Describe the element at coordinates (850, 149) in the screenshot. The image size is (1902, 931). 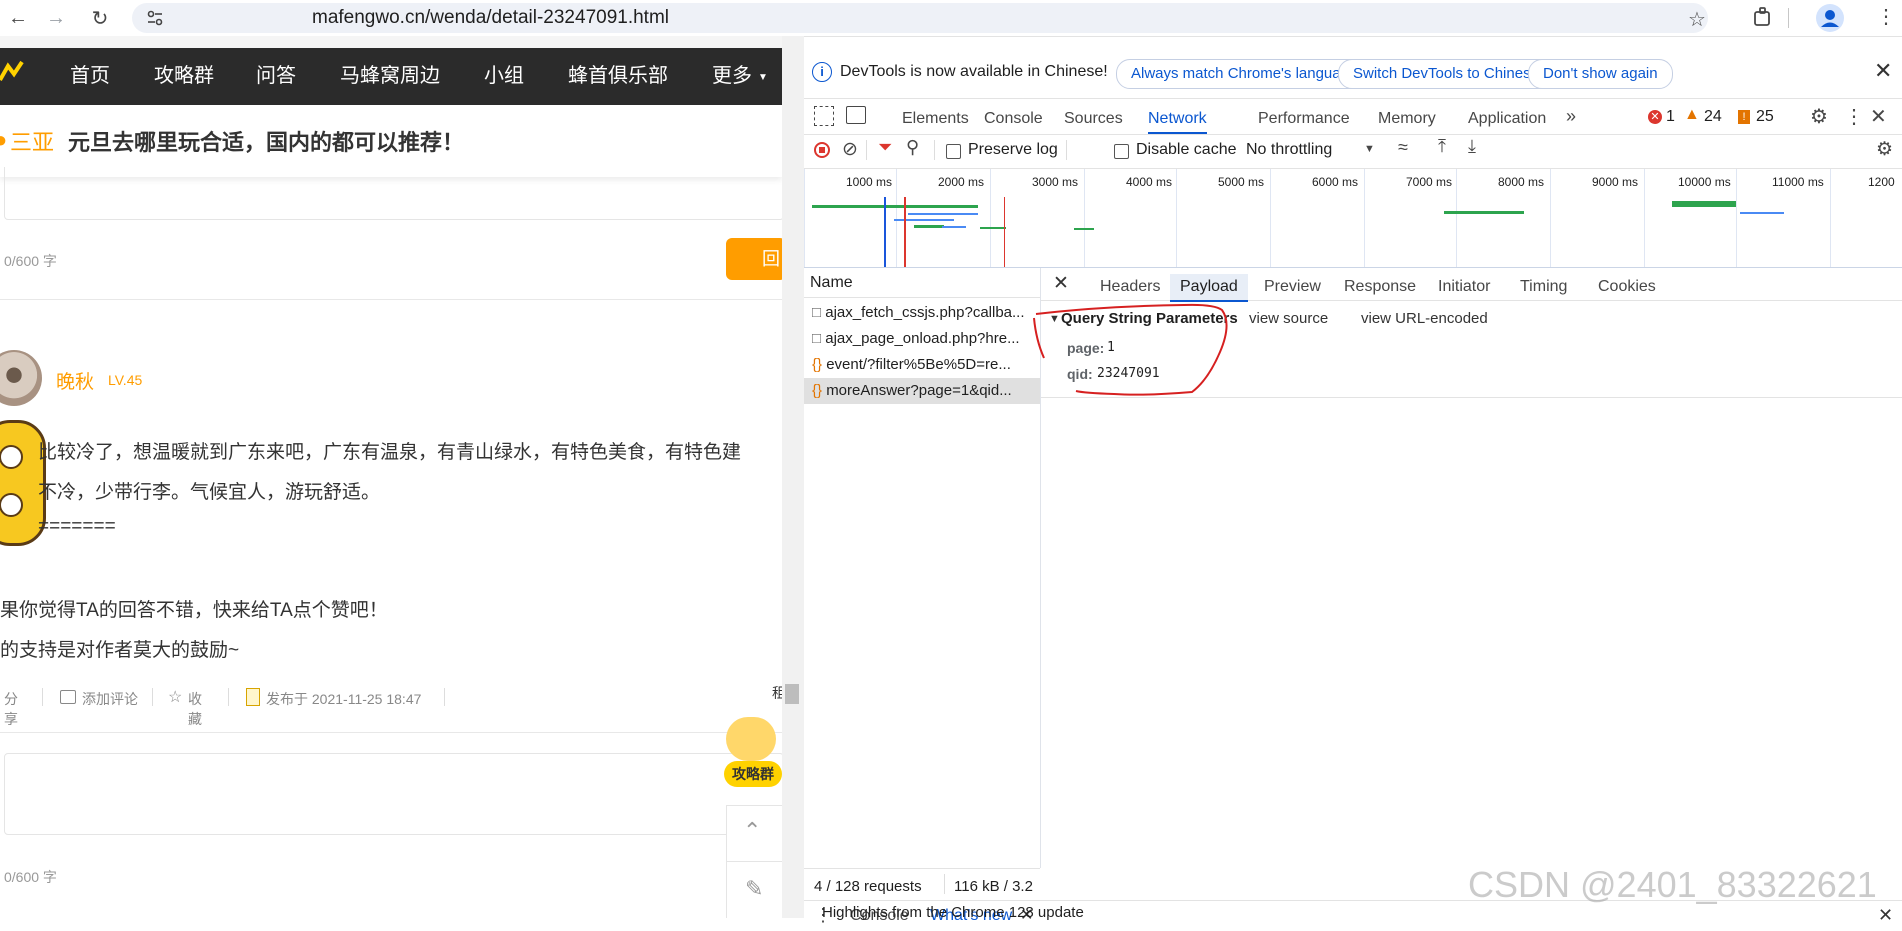
I see `clear-icon: ⊘` at that location.